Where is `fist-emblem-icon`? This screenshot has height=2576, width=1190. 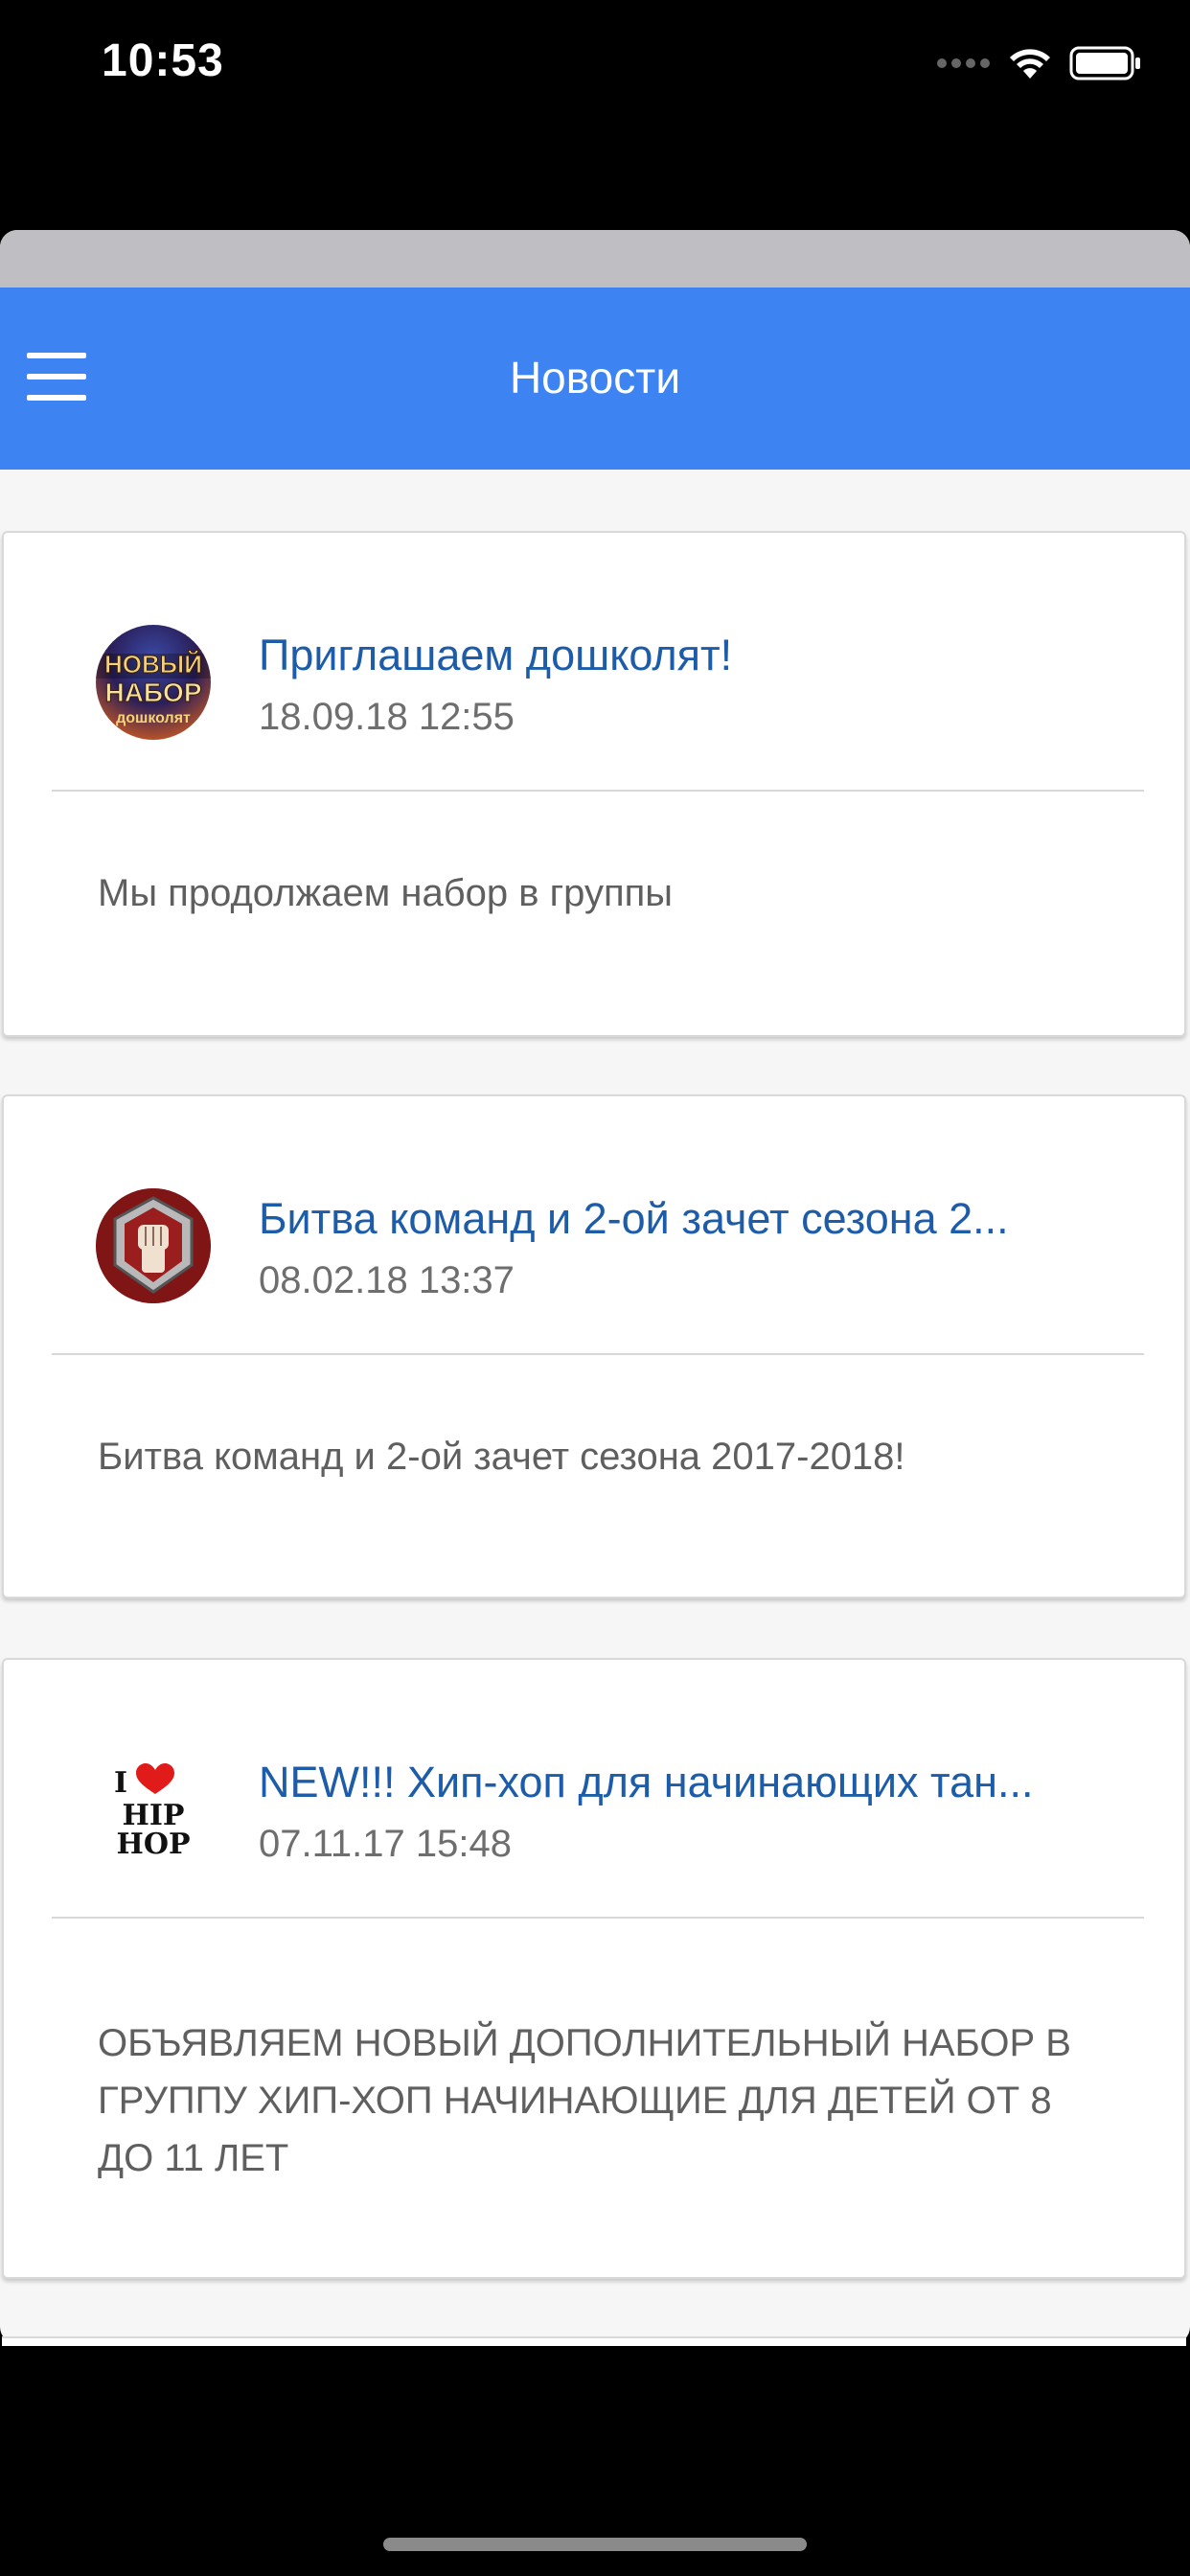
fist-emblem-icon is located at coordinates (154, 1245).